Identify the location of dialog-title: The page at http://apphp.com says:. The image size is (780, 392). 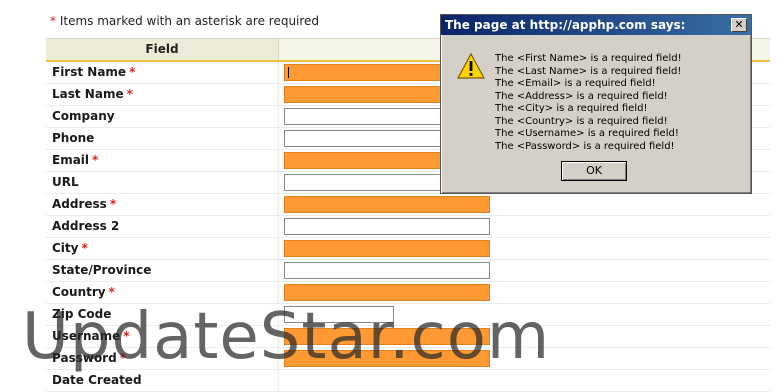
(565, 25).